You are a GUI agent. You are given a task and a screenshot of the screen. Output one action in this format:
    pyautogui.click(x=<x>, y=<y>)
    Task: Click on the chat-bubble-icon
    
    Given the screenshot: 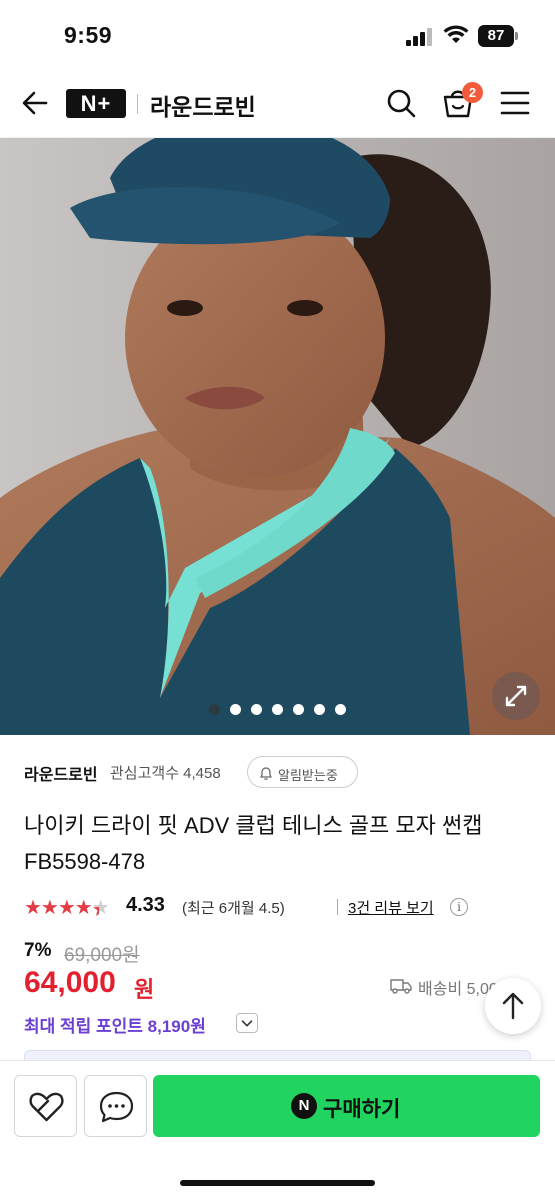 What is the action you would take?
    pyautogui.click(x=116, y=1107)
    